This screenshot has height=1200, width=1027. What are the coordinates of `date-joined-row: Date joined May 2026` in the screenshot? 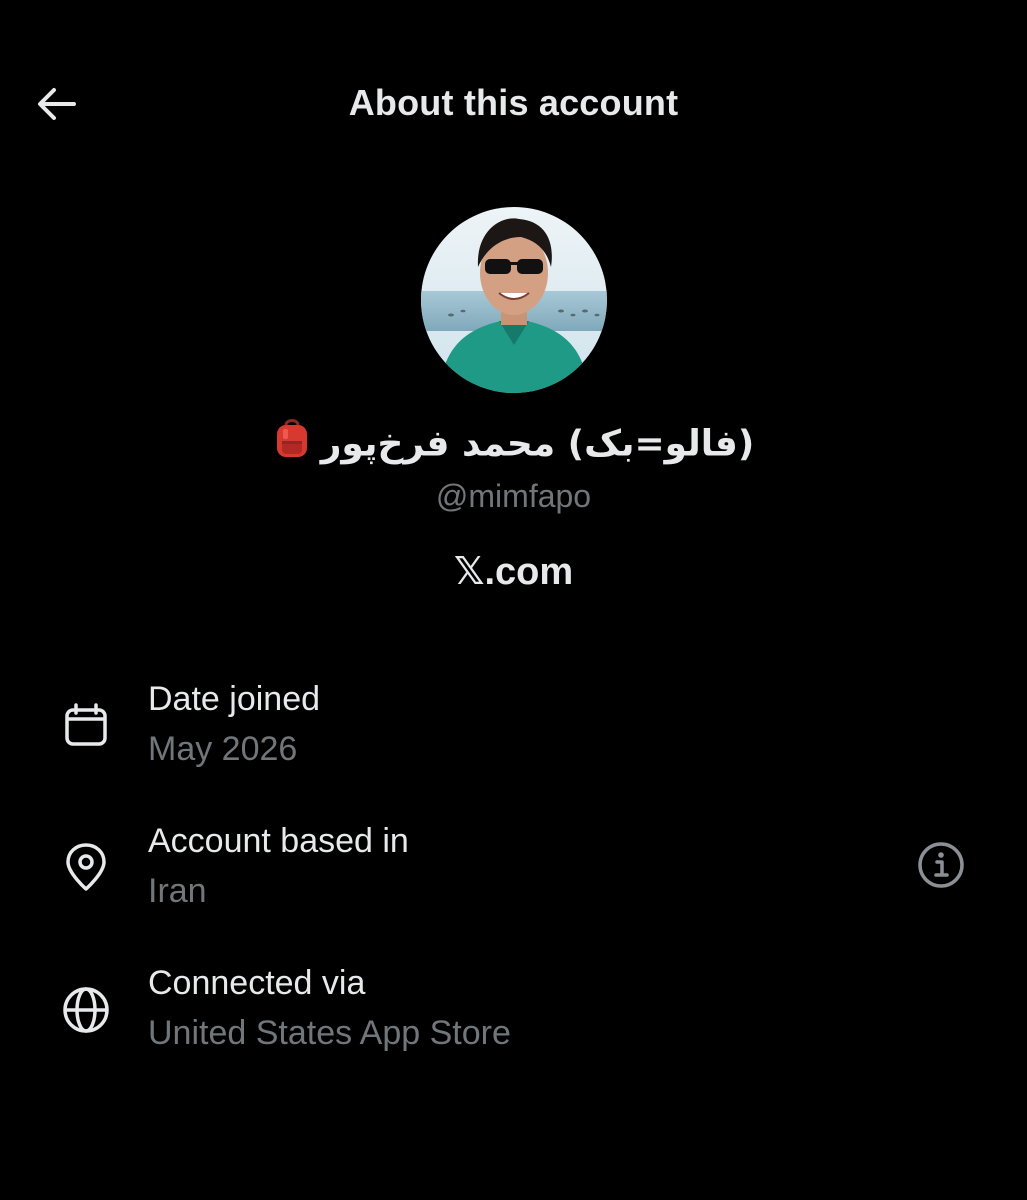 It's located at (513, 735).